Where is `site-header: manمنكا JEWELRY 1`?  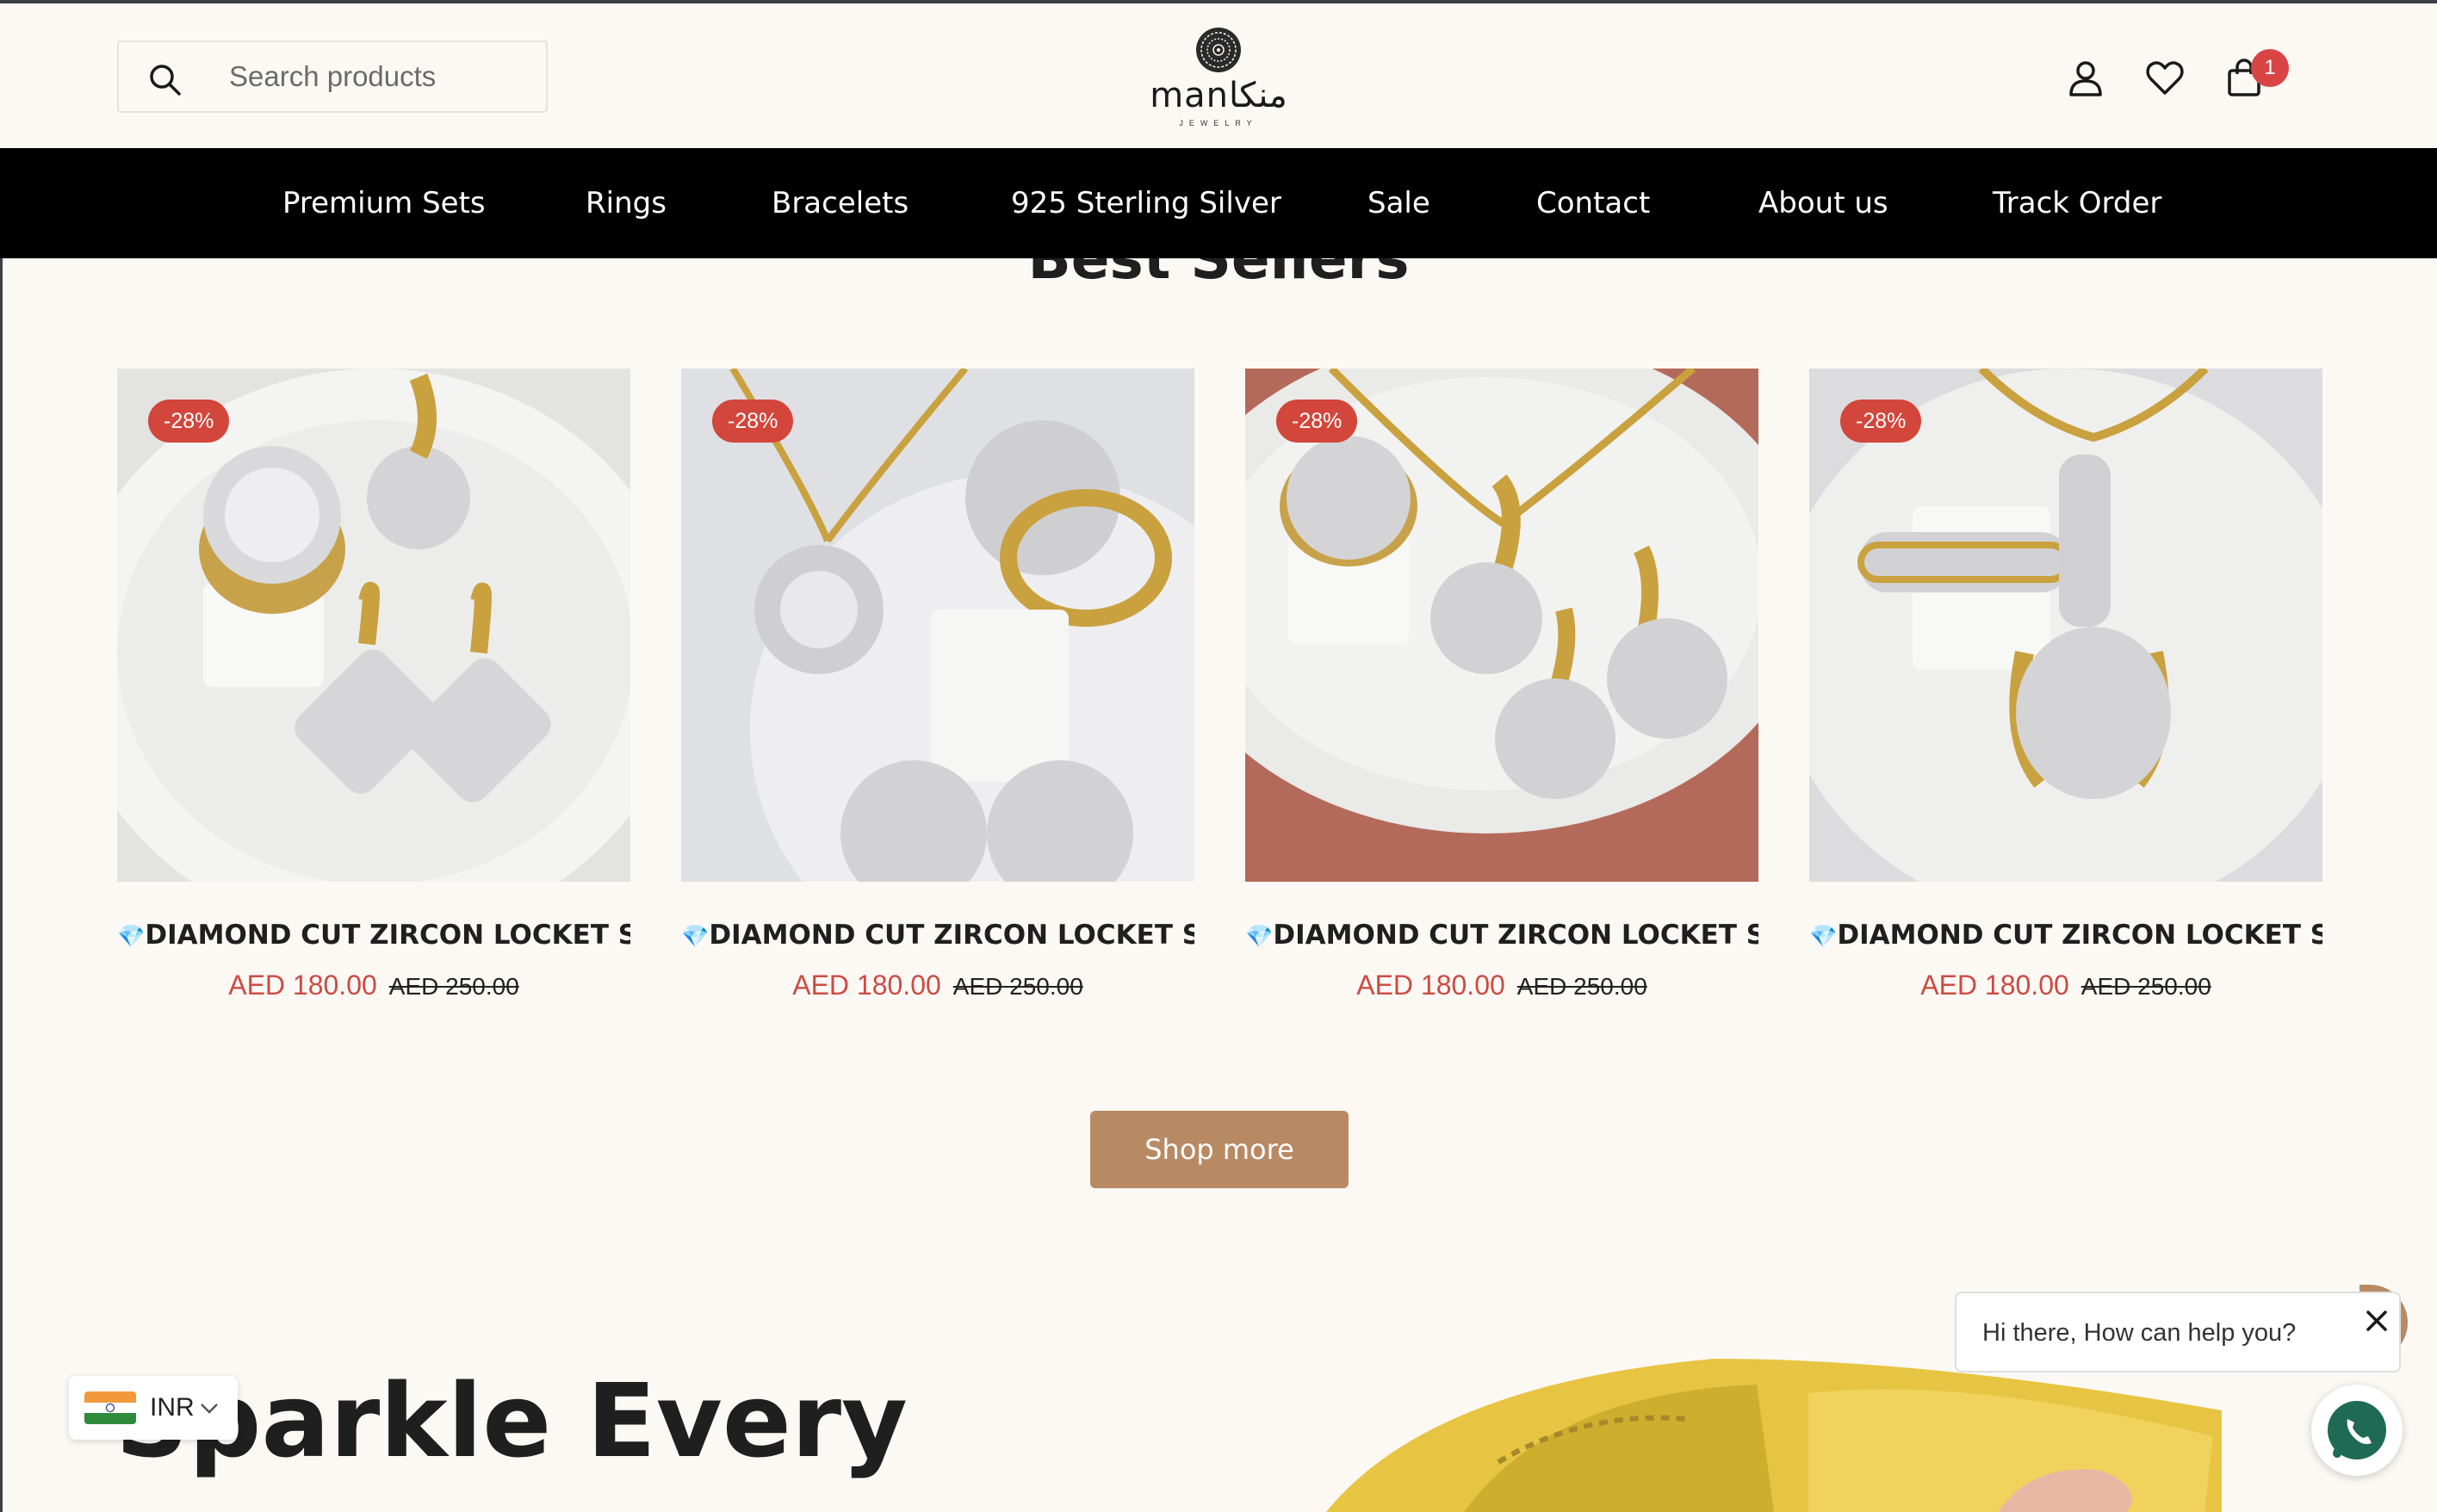 site-header: manمنكا JEWELRY 1 is located at coordinates (1218, 75).